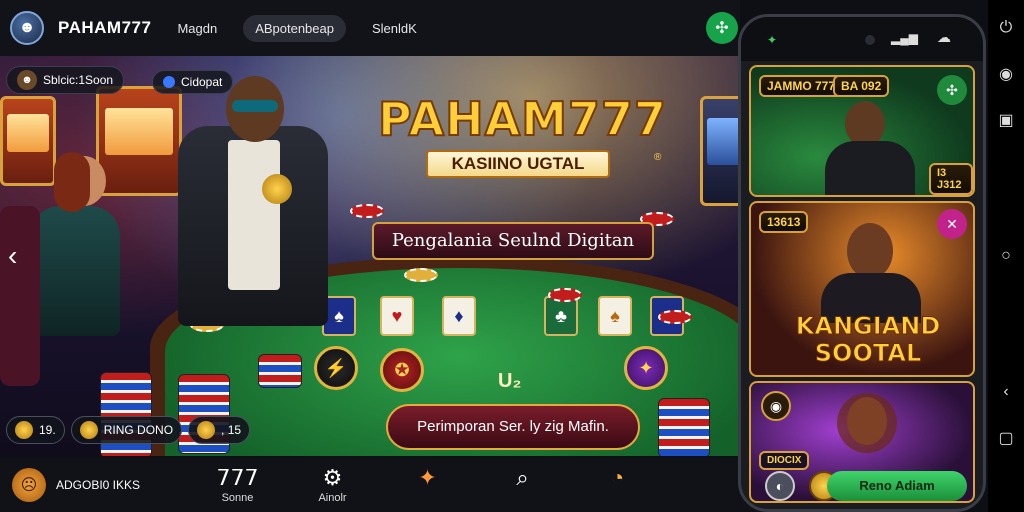 The image size is (1024, 512). Describe the element at coordinates (522, 477) in the screenshot. I see `search-icon: ⌕` at that location.